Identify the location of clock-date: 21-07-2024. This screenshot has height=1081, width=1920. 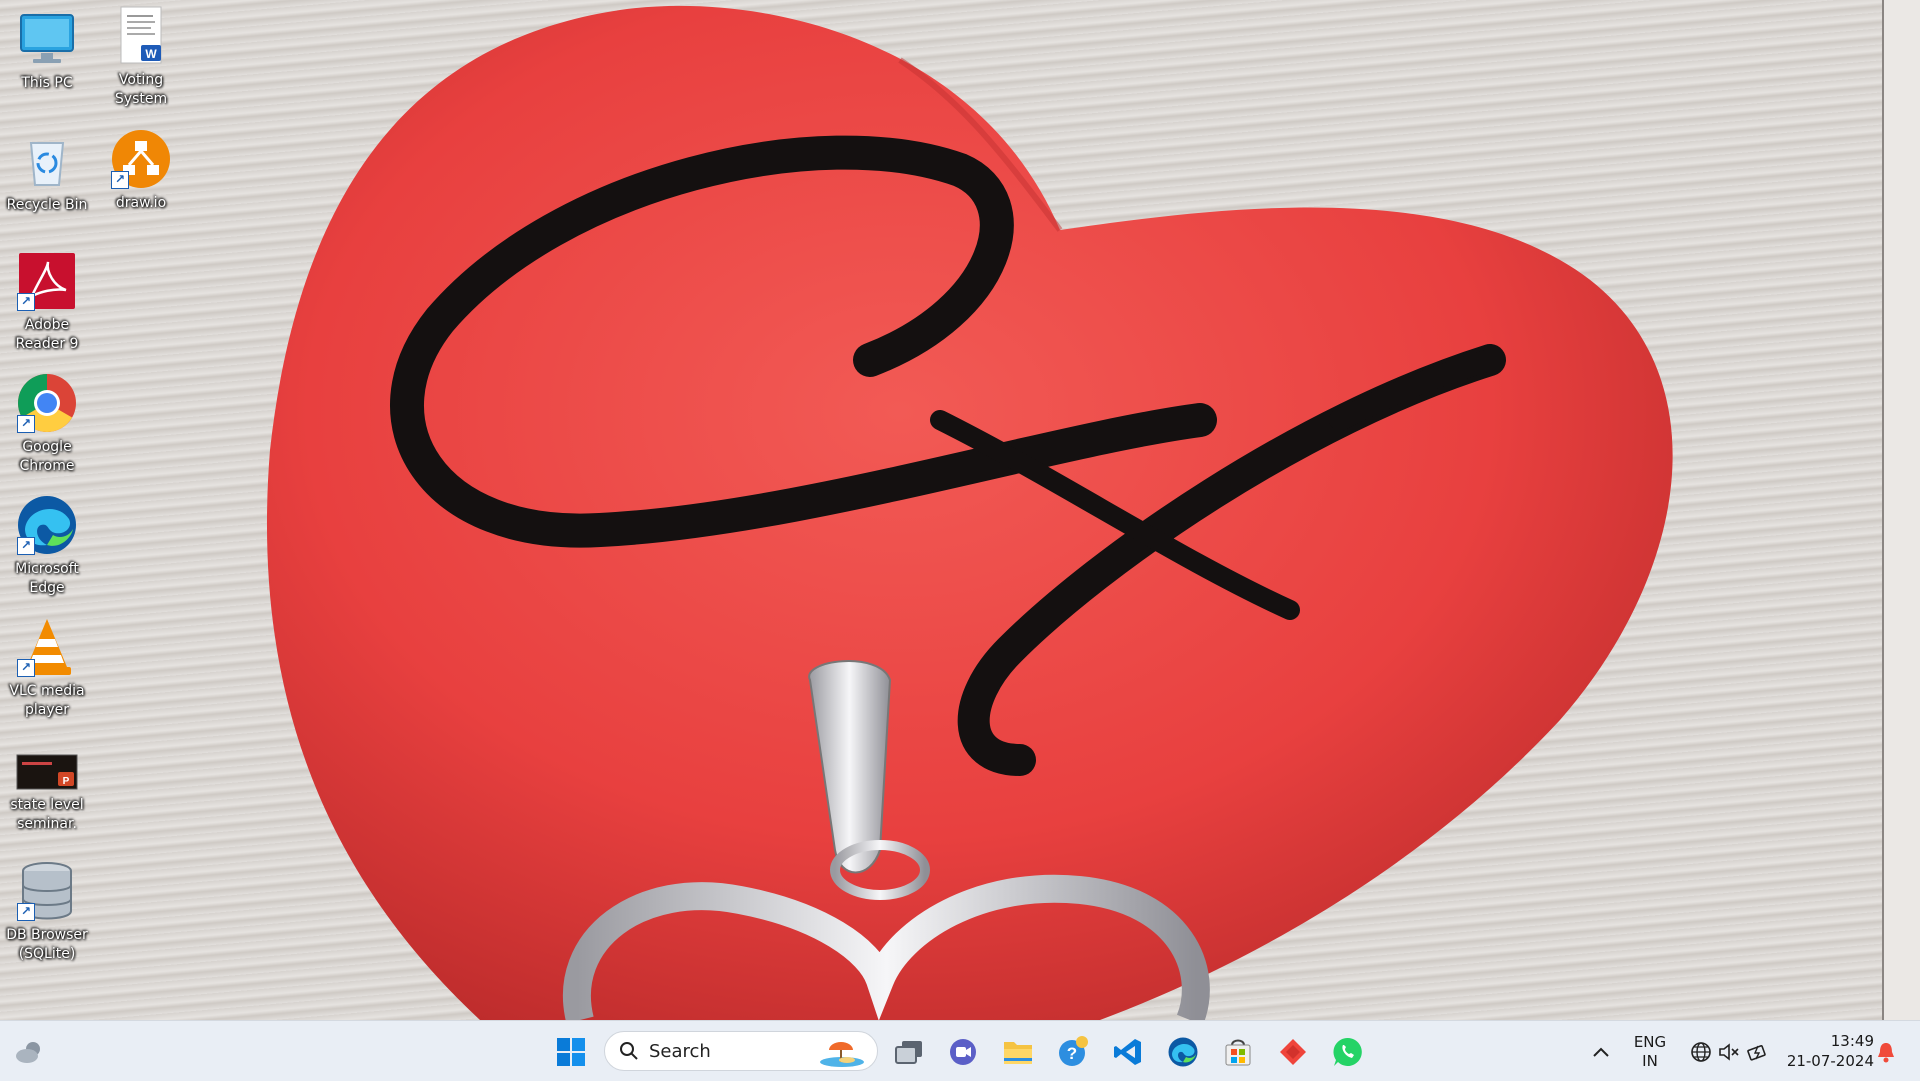
(1830, 1061).